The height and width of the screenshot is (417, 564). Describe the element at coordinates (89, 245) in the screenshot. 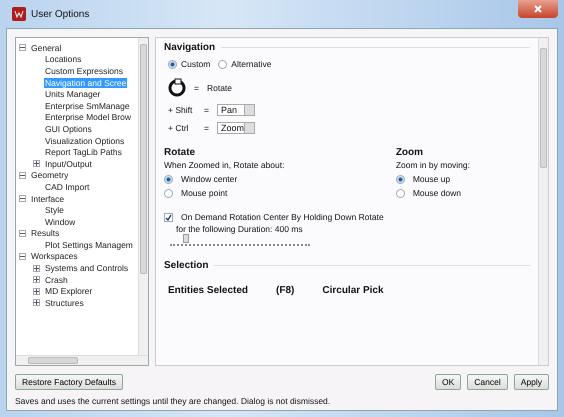

I see `tree-item: Plot Settings Managem` at that location.